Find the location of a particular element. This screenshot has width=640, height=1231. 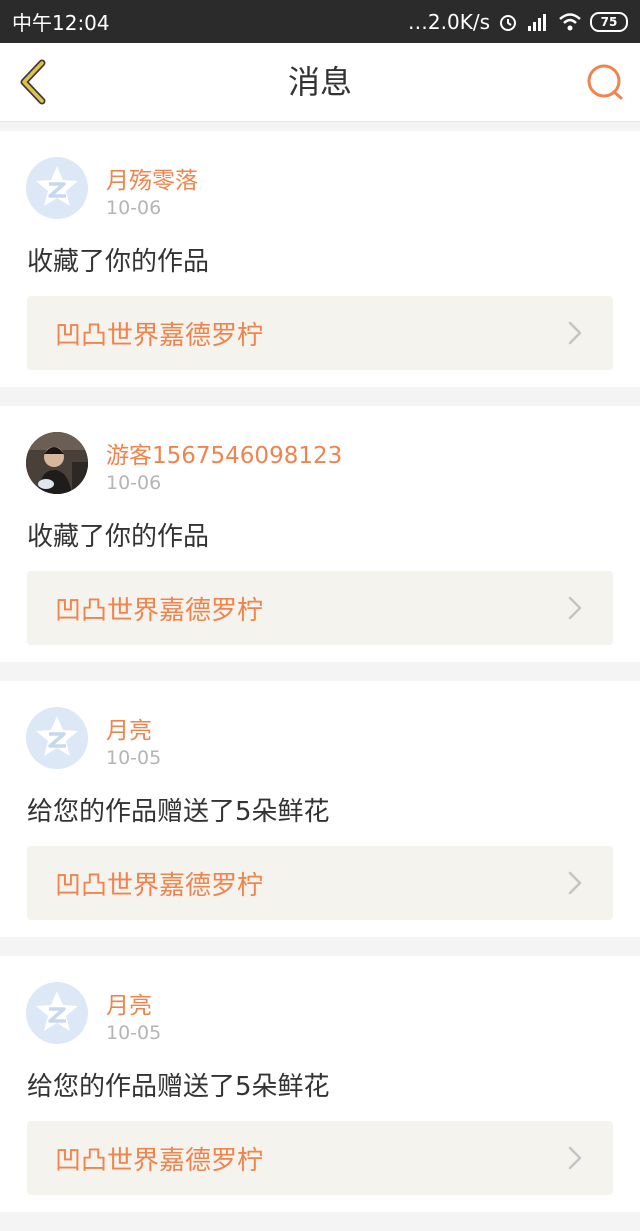

page-title: 消息 is located at coordinates (319, 82).